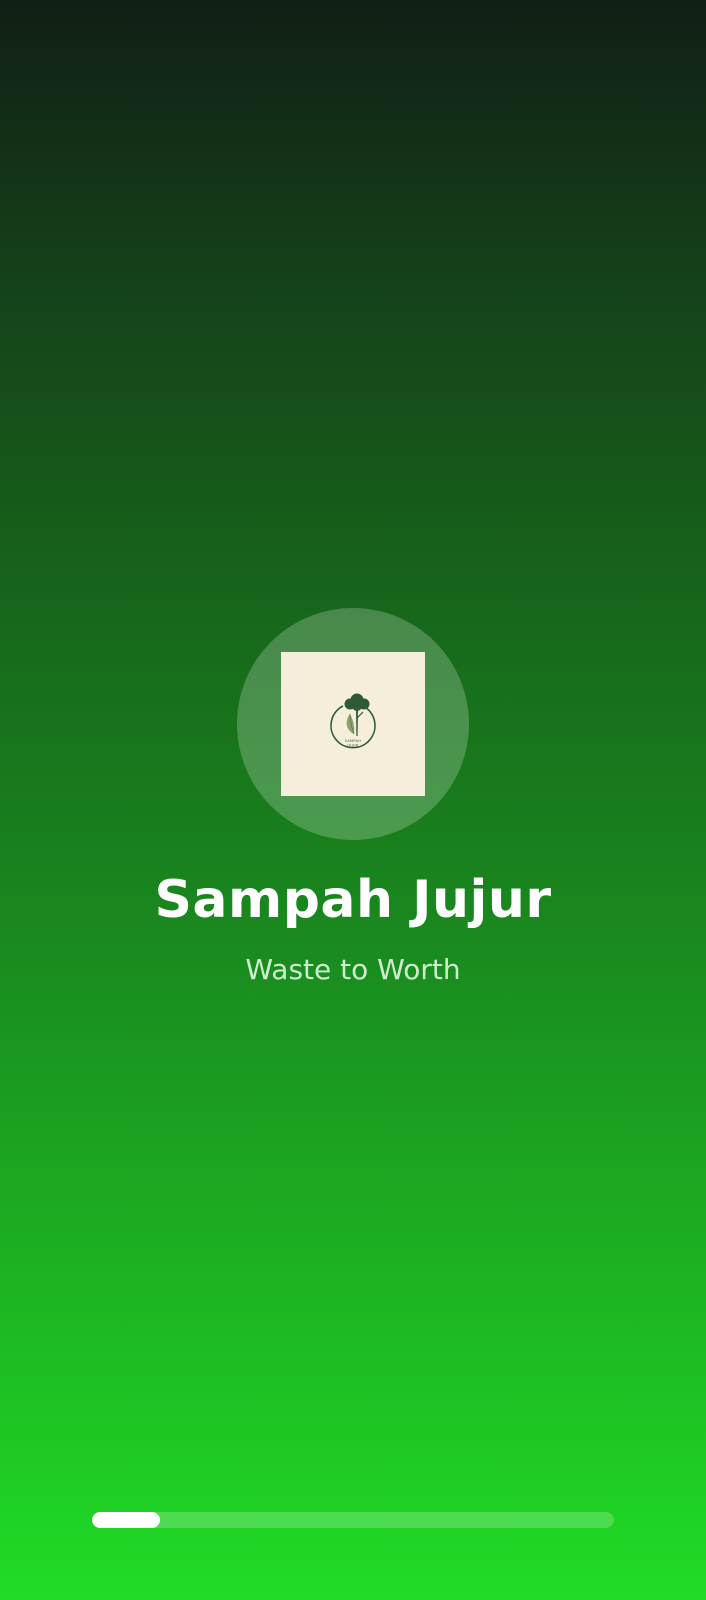 The width and height of the screenshot is (706, 1600). Describe the element at coordinates (126, 1520) in the screenshot. I see `loading-progress-fill` at that location.